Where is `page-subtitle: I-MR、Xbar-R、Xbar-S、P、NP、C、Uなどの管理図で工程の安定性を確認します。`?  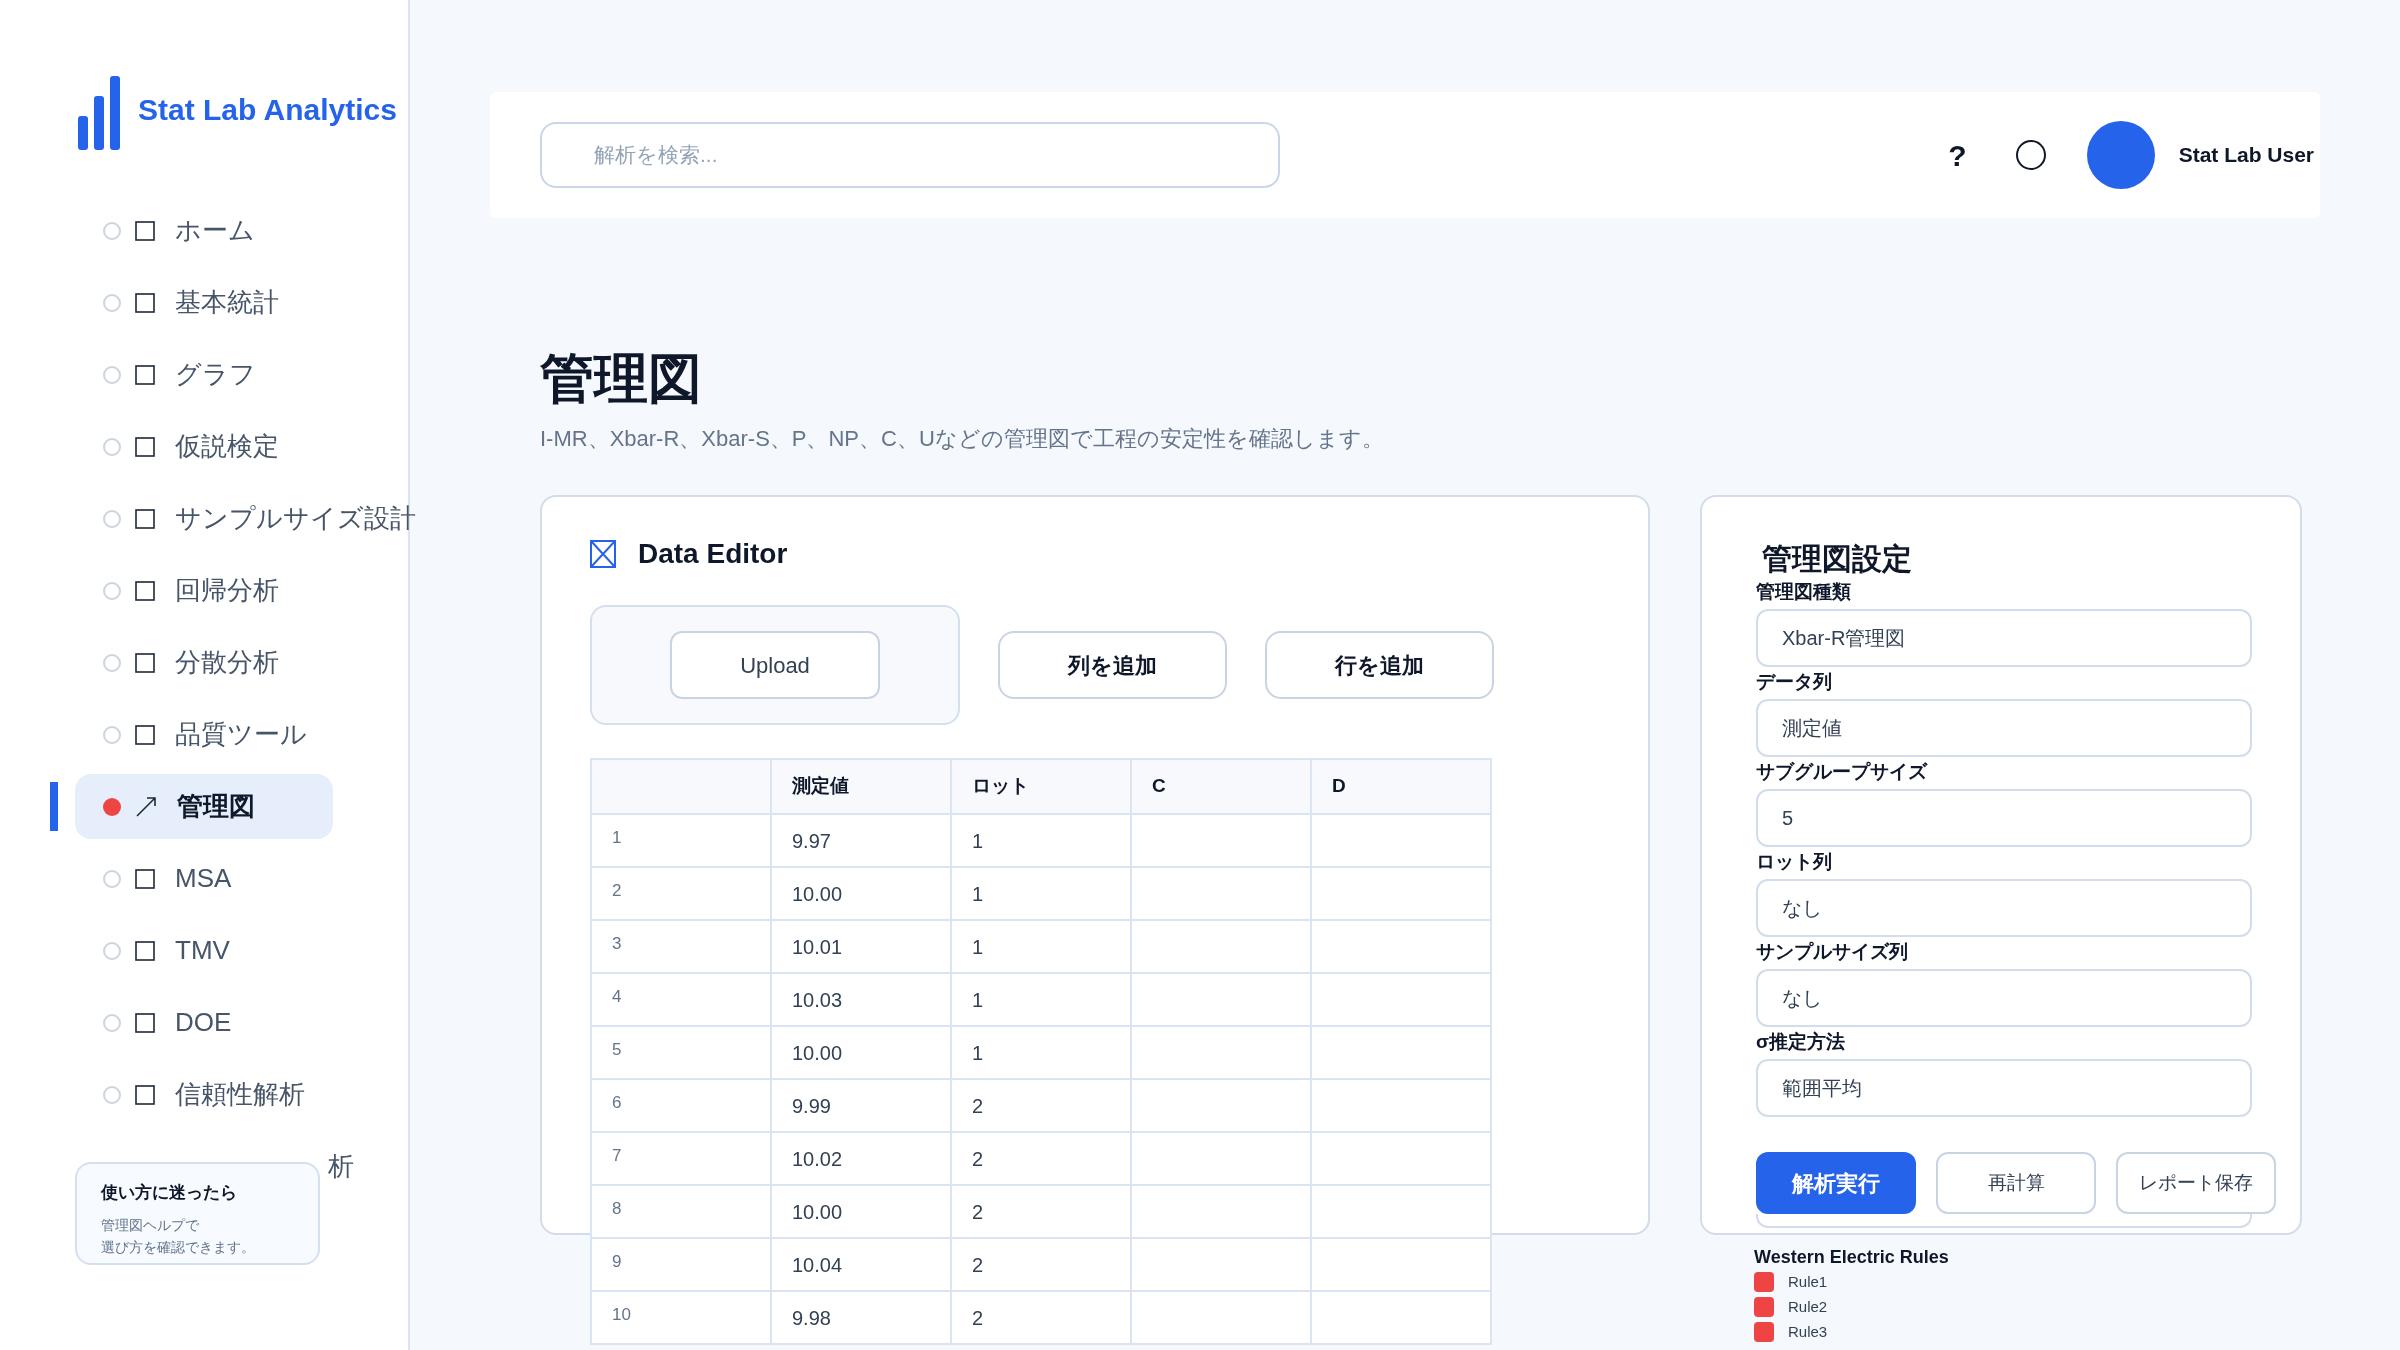 page-subtitle: I-MR、Xbar-R、Xbar-S、P、NP、C、Uなどの管理図で工程の安定性を確認します。 is located at coordinates (962, 439).